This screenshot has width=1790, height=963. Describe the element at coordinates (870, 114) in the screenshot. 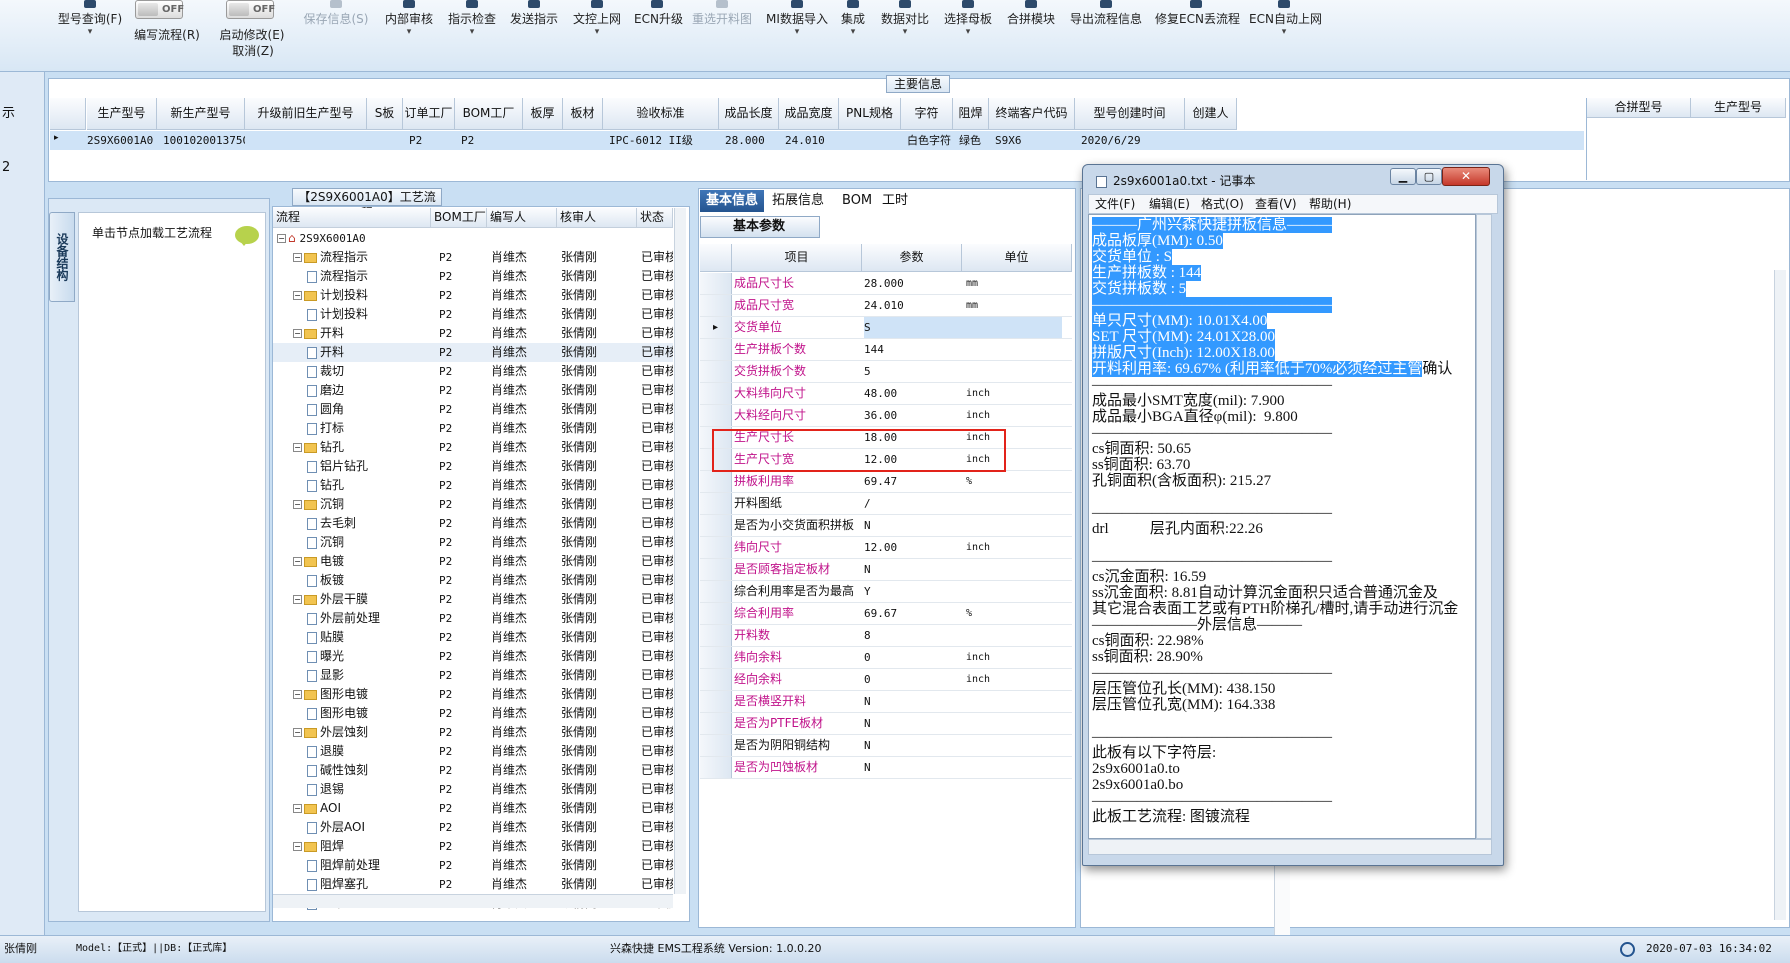

I see `column-header: PNL规格` at that location.